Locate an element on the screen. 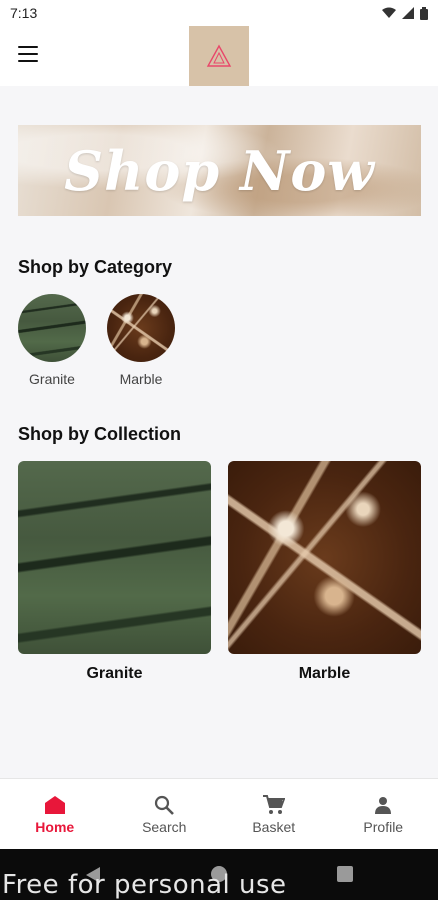 This screenshot has height=900, width=438. cart-icon is located at coordinates (273, 805).